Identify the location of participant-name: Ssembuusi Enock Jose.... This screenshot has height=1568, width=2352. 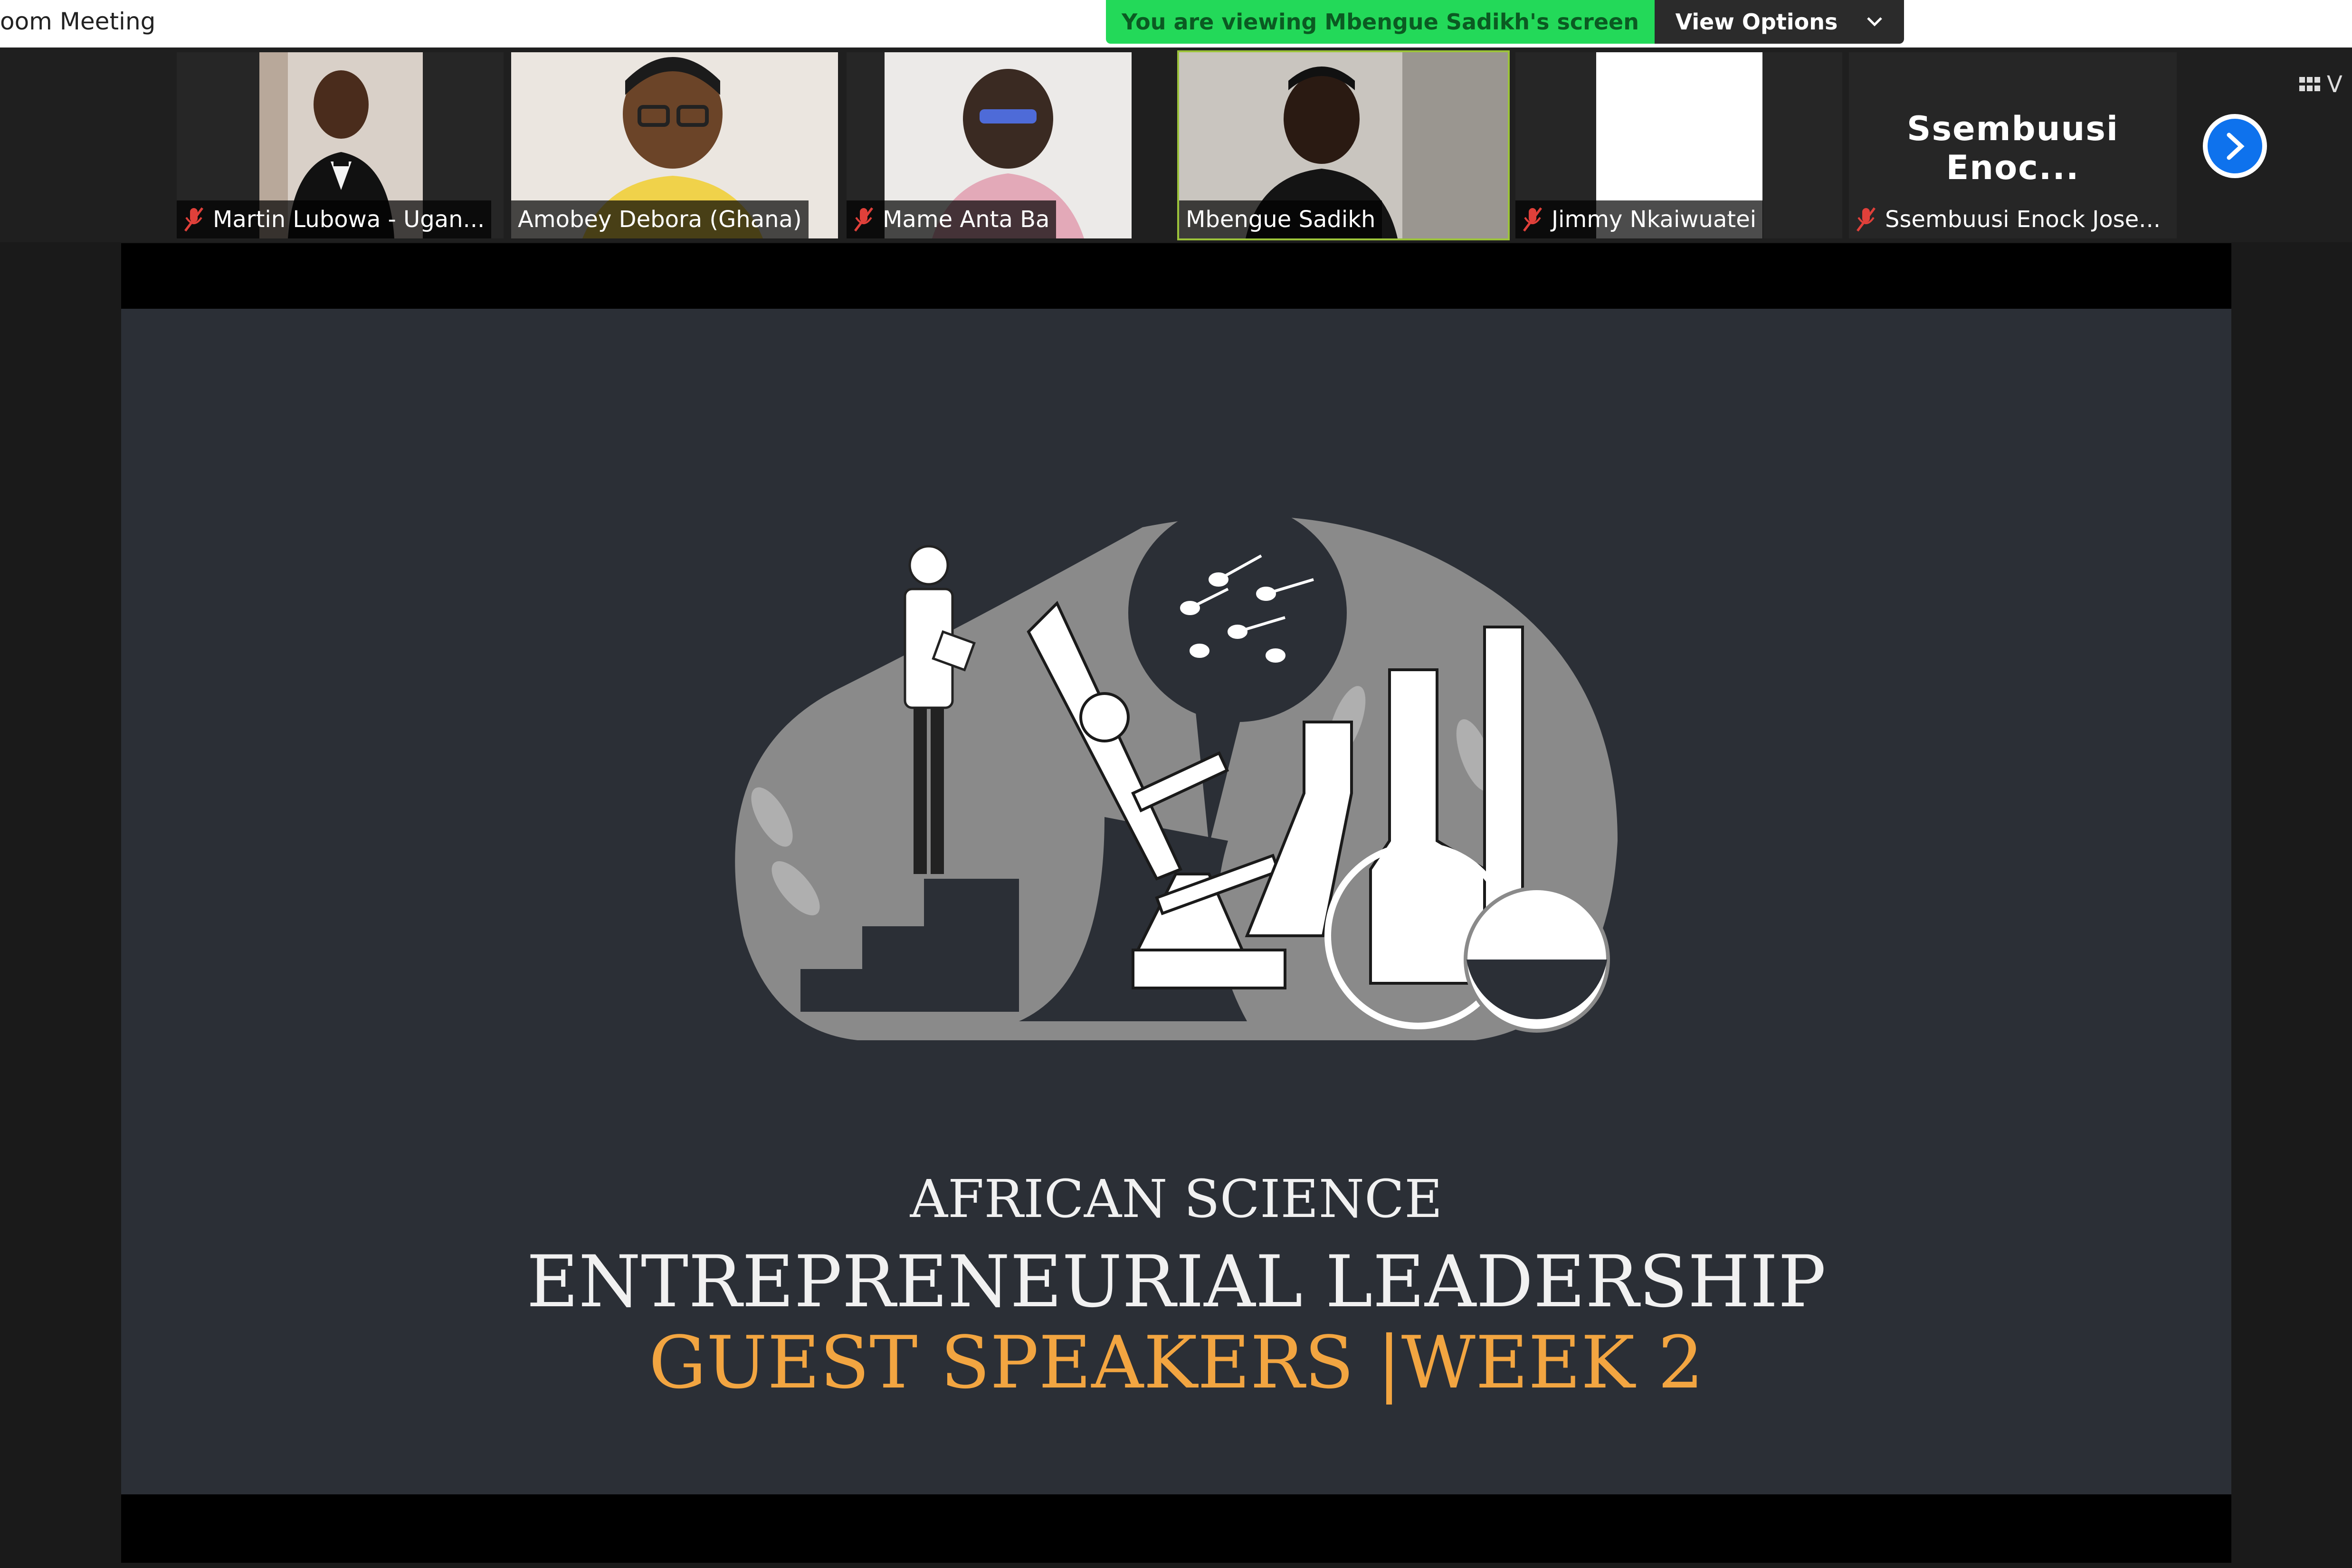
(2023, 219).